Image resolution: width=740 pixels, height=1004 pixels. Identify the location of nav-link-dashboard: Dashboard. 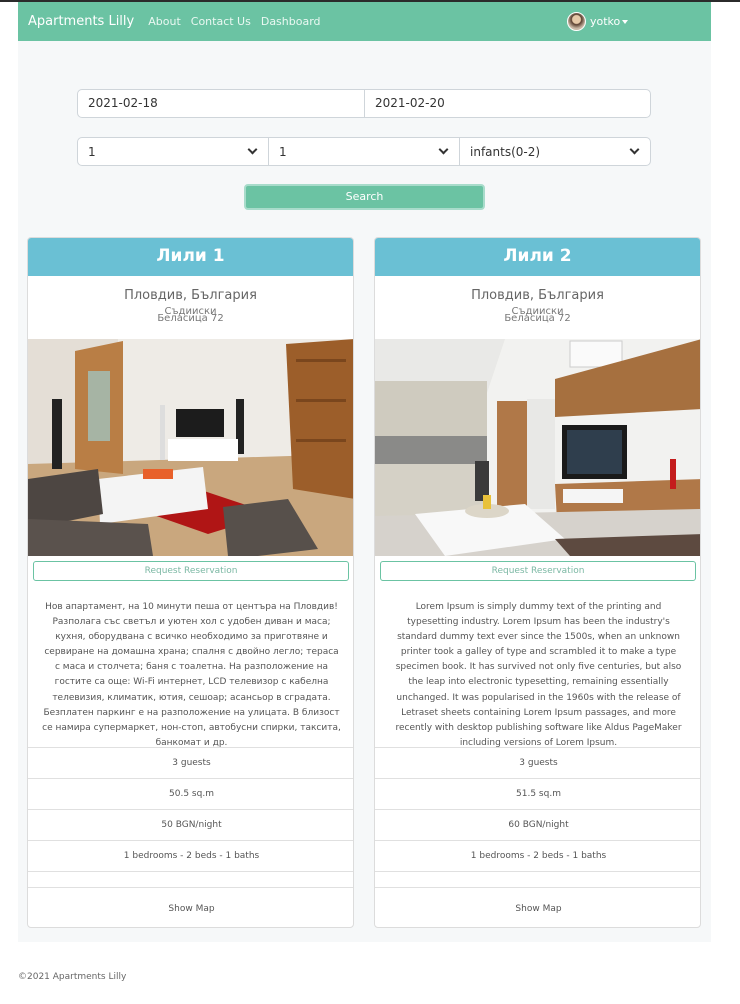
(291, 21).